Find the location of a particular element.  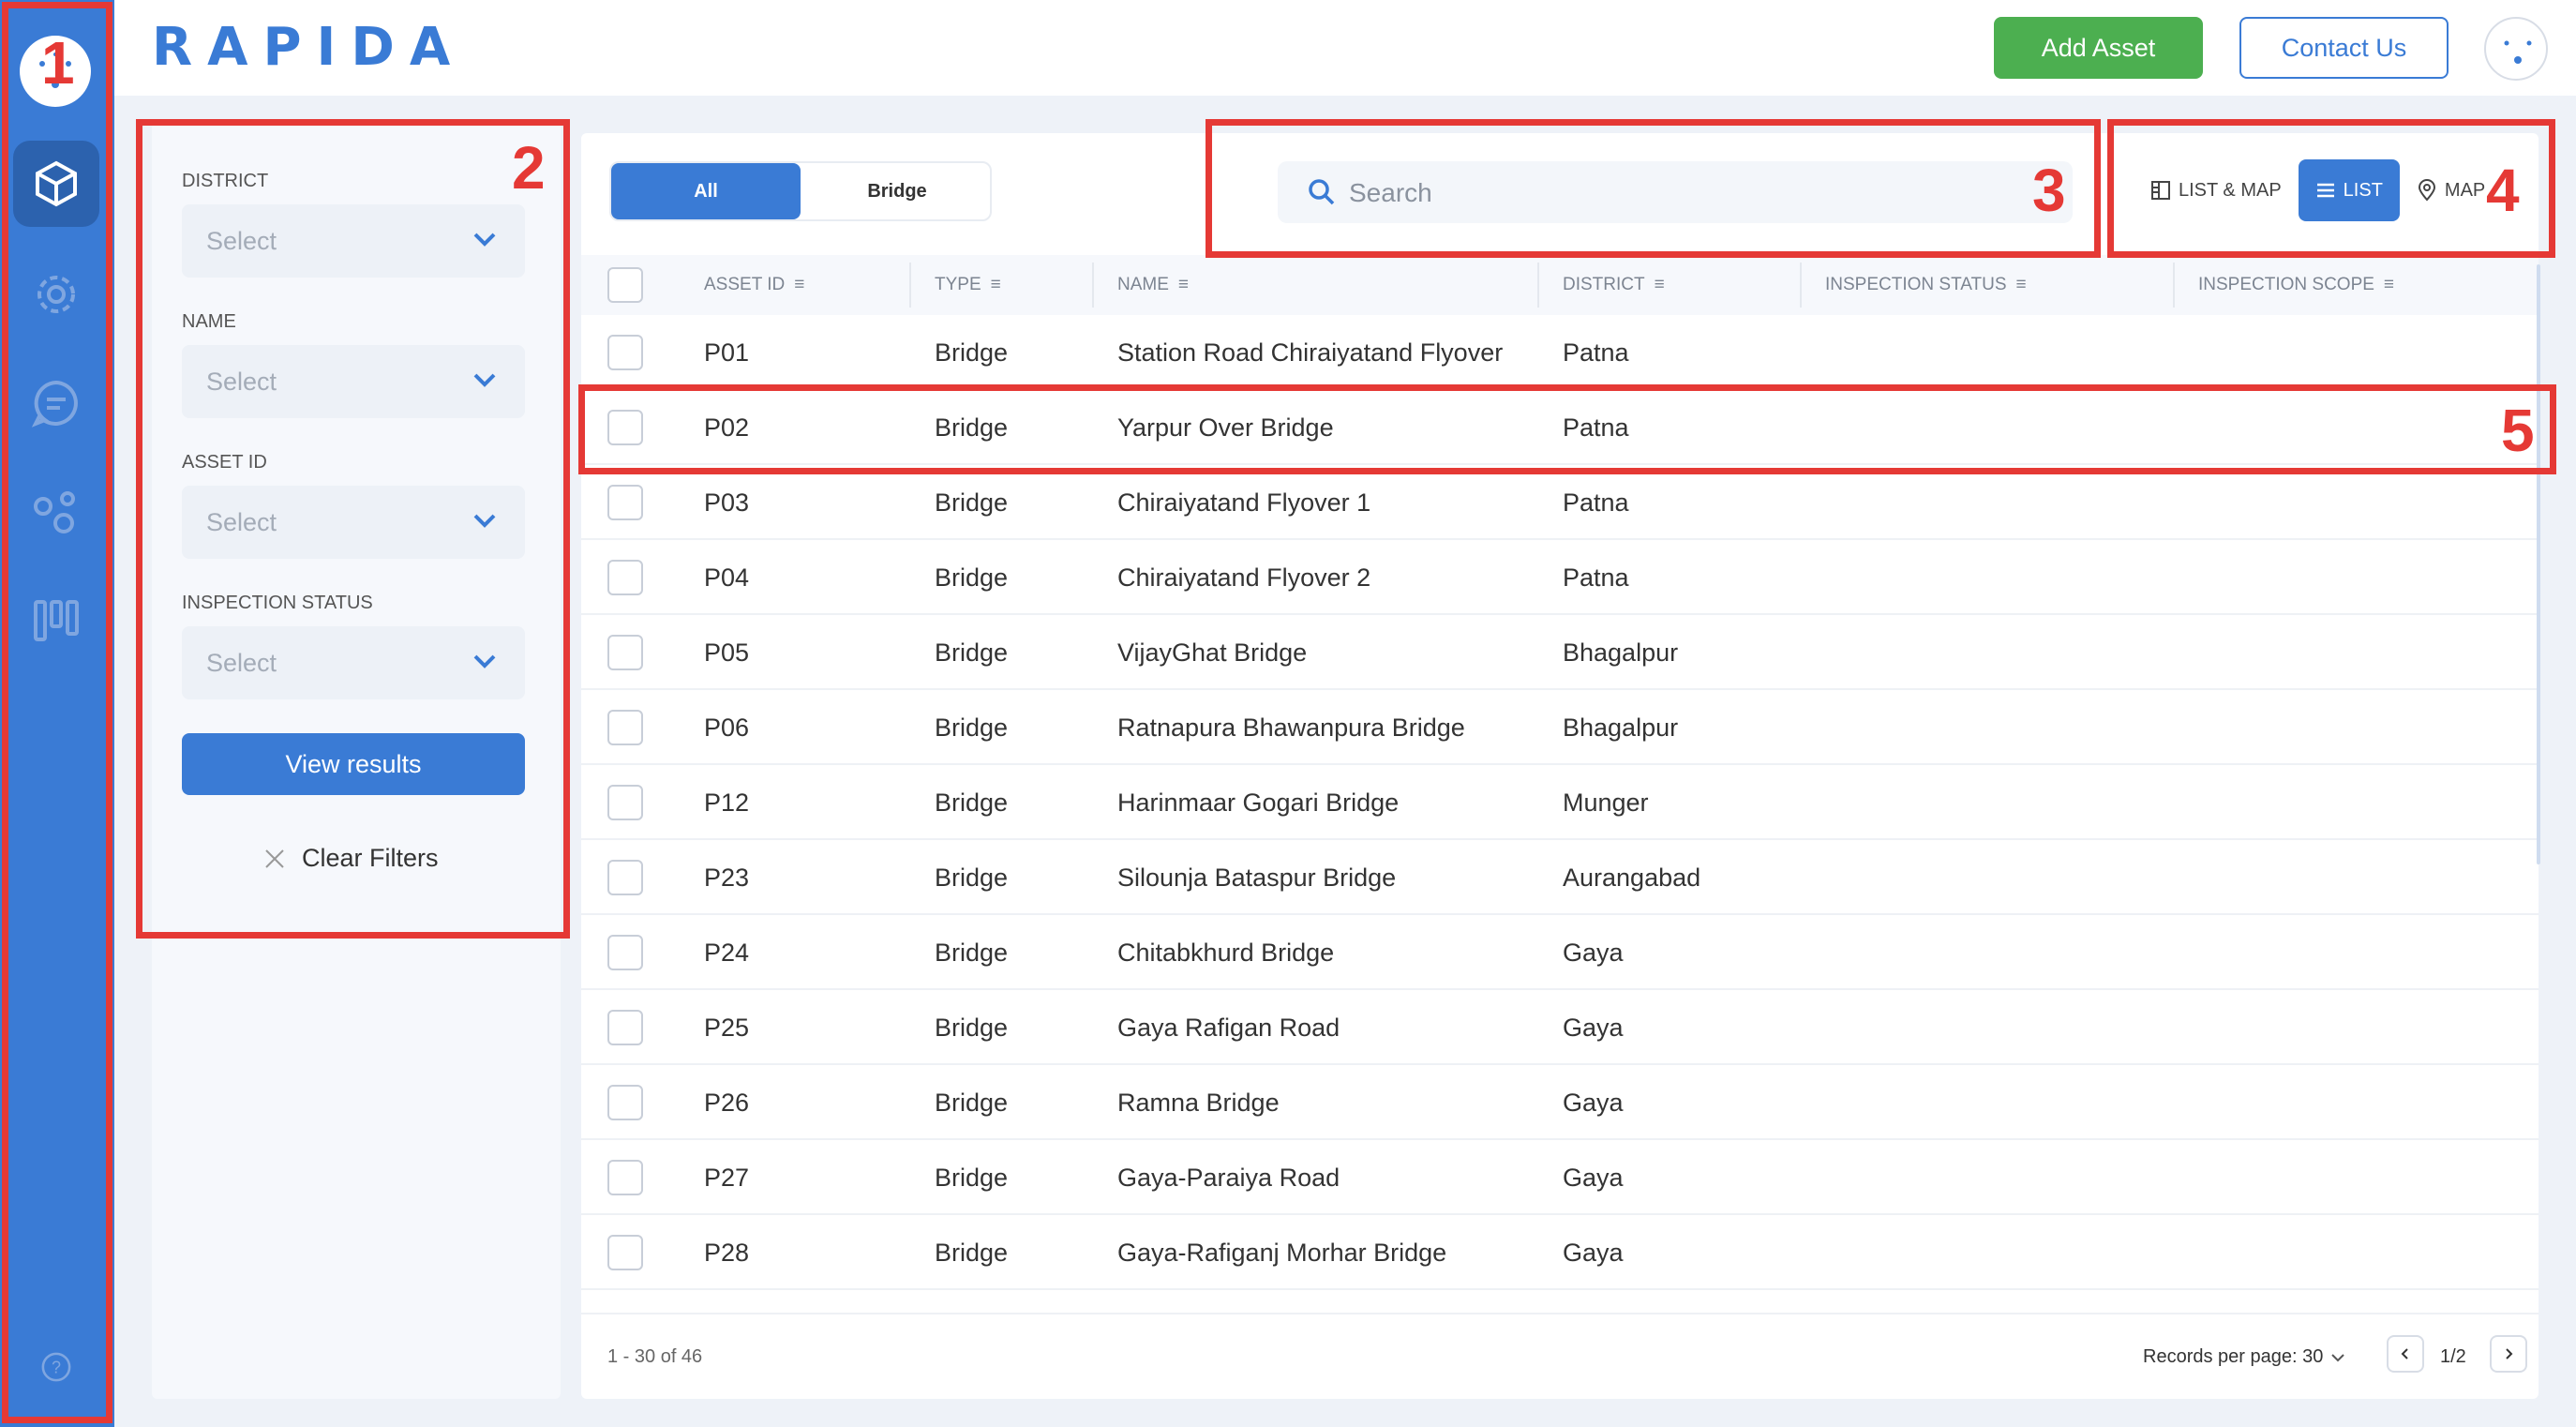

column-header-inspection-status: INSPECTION STATUS ≡ is located at coordinates (1926, 285).